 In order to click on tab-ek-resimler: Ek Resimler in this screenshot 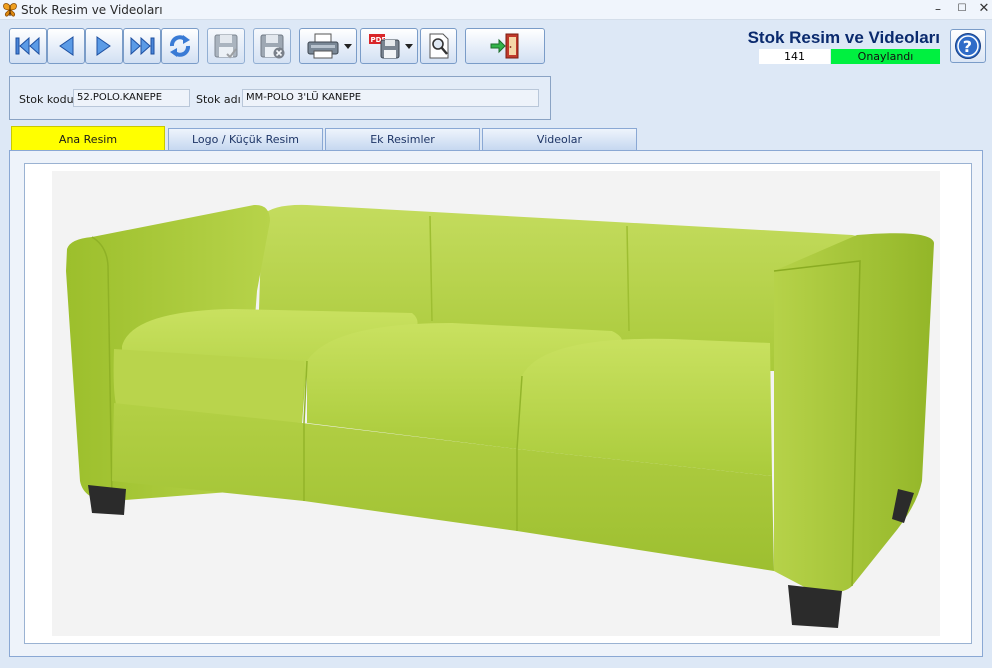, I will do `click(402, 139)`.